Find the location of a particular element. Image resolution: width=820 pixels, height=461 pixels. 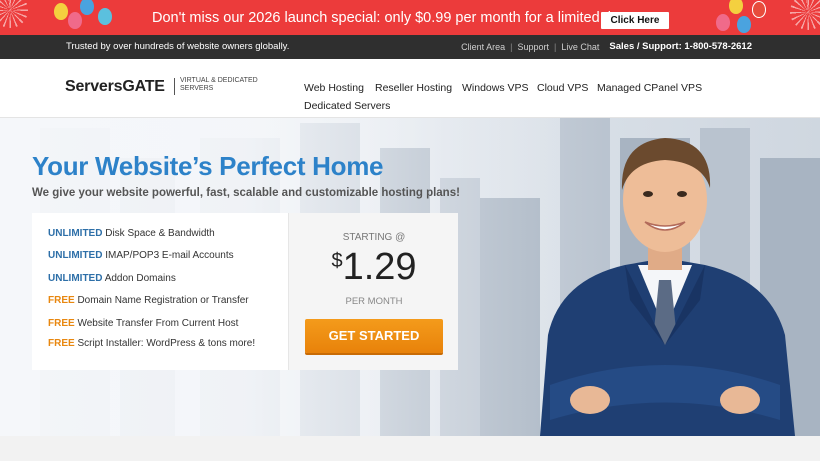

feature-text: Domain Name Registration or Transfer is located at coordinates (163, 300).